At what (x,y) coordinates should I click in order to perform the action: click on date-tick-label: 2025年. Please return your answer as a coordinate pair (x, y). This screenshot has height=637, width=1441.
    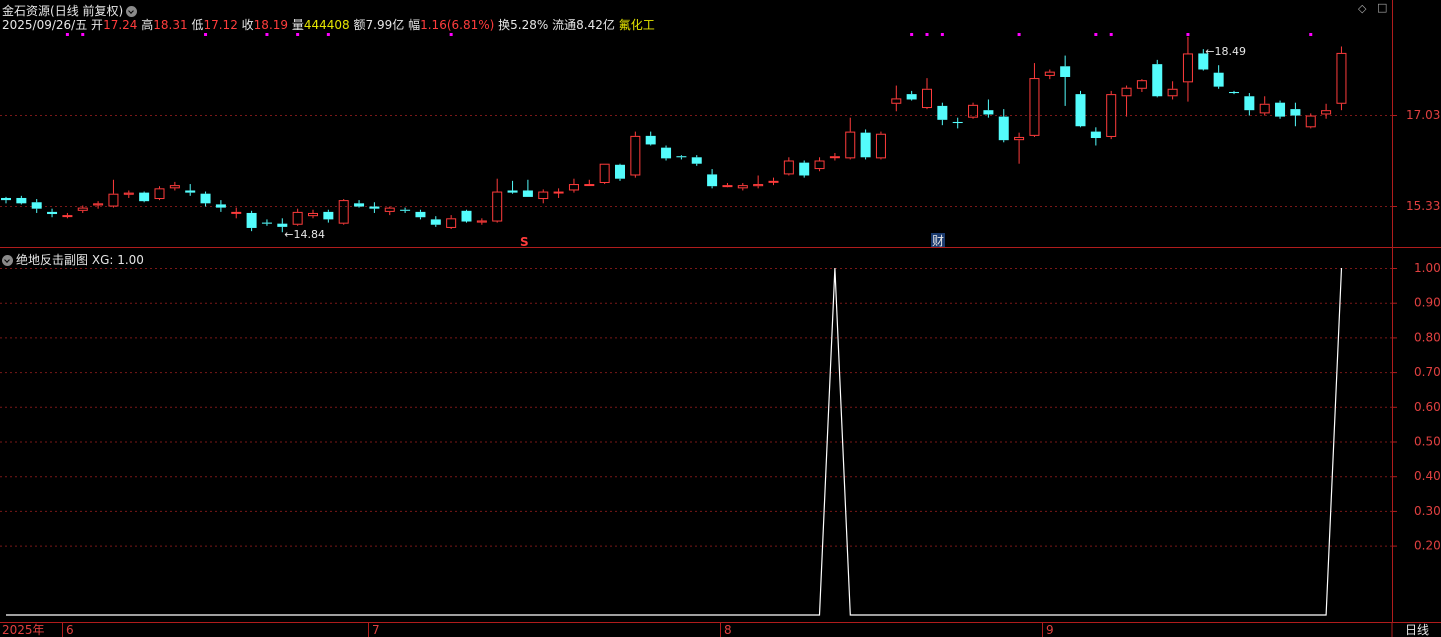
    Looking at the image, I should click on (23, 630).